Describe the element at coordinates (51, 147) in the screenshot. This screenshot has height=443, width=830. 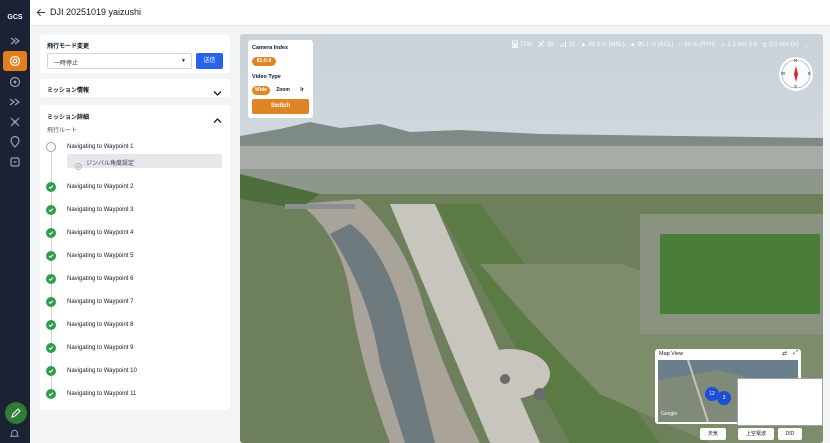
I see `pending-circle-icon` at that location.